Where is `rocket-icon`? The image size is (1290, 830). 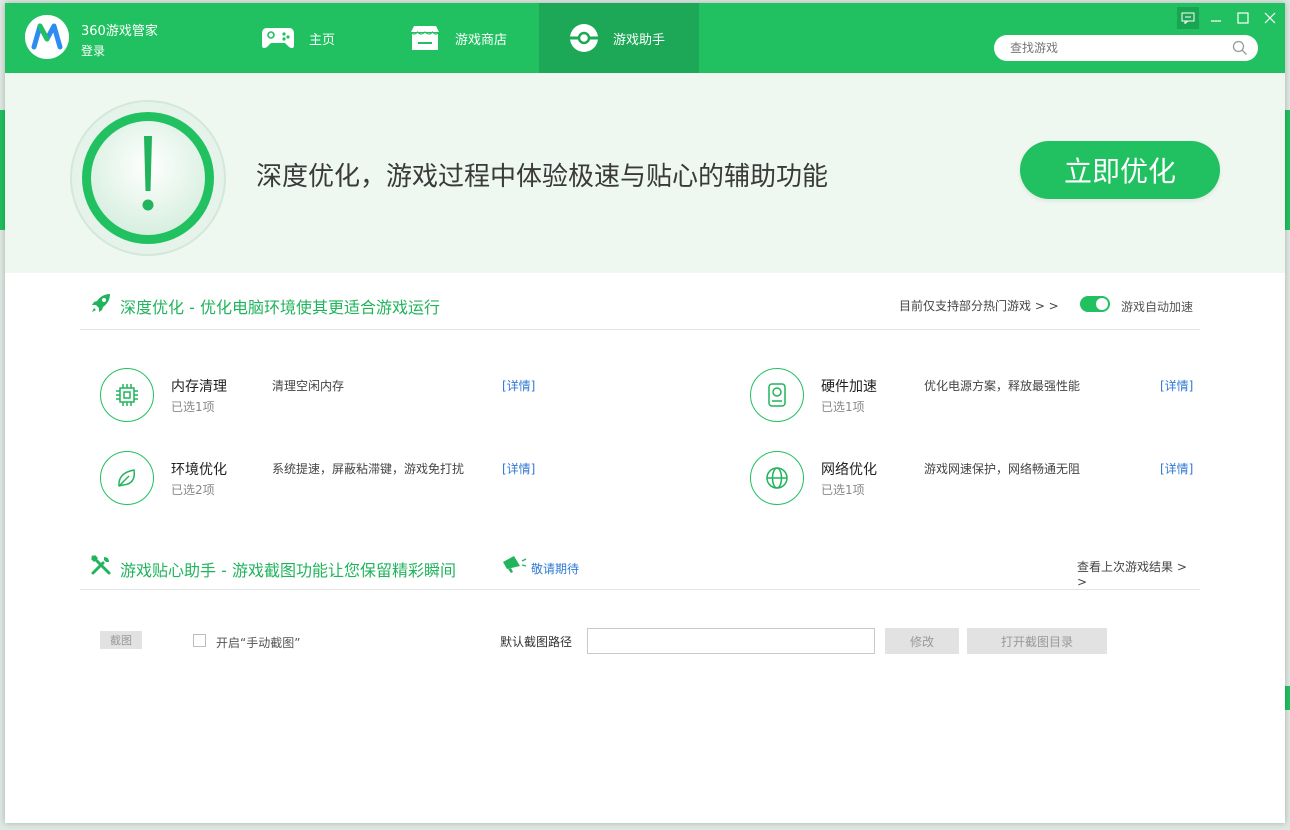 rocket-icon is located at coordinates (101, 305).